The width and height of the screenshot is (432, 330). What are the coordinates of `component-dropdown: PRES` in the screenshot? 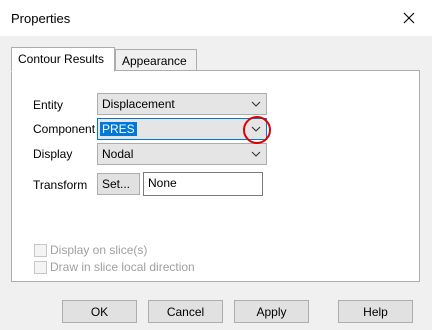 It's located at (182, 129).